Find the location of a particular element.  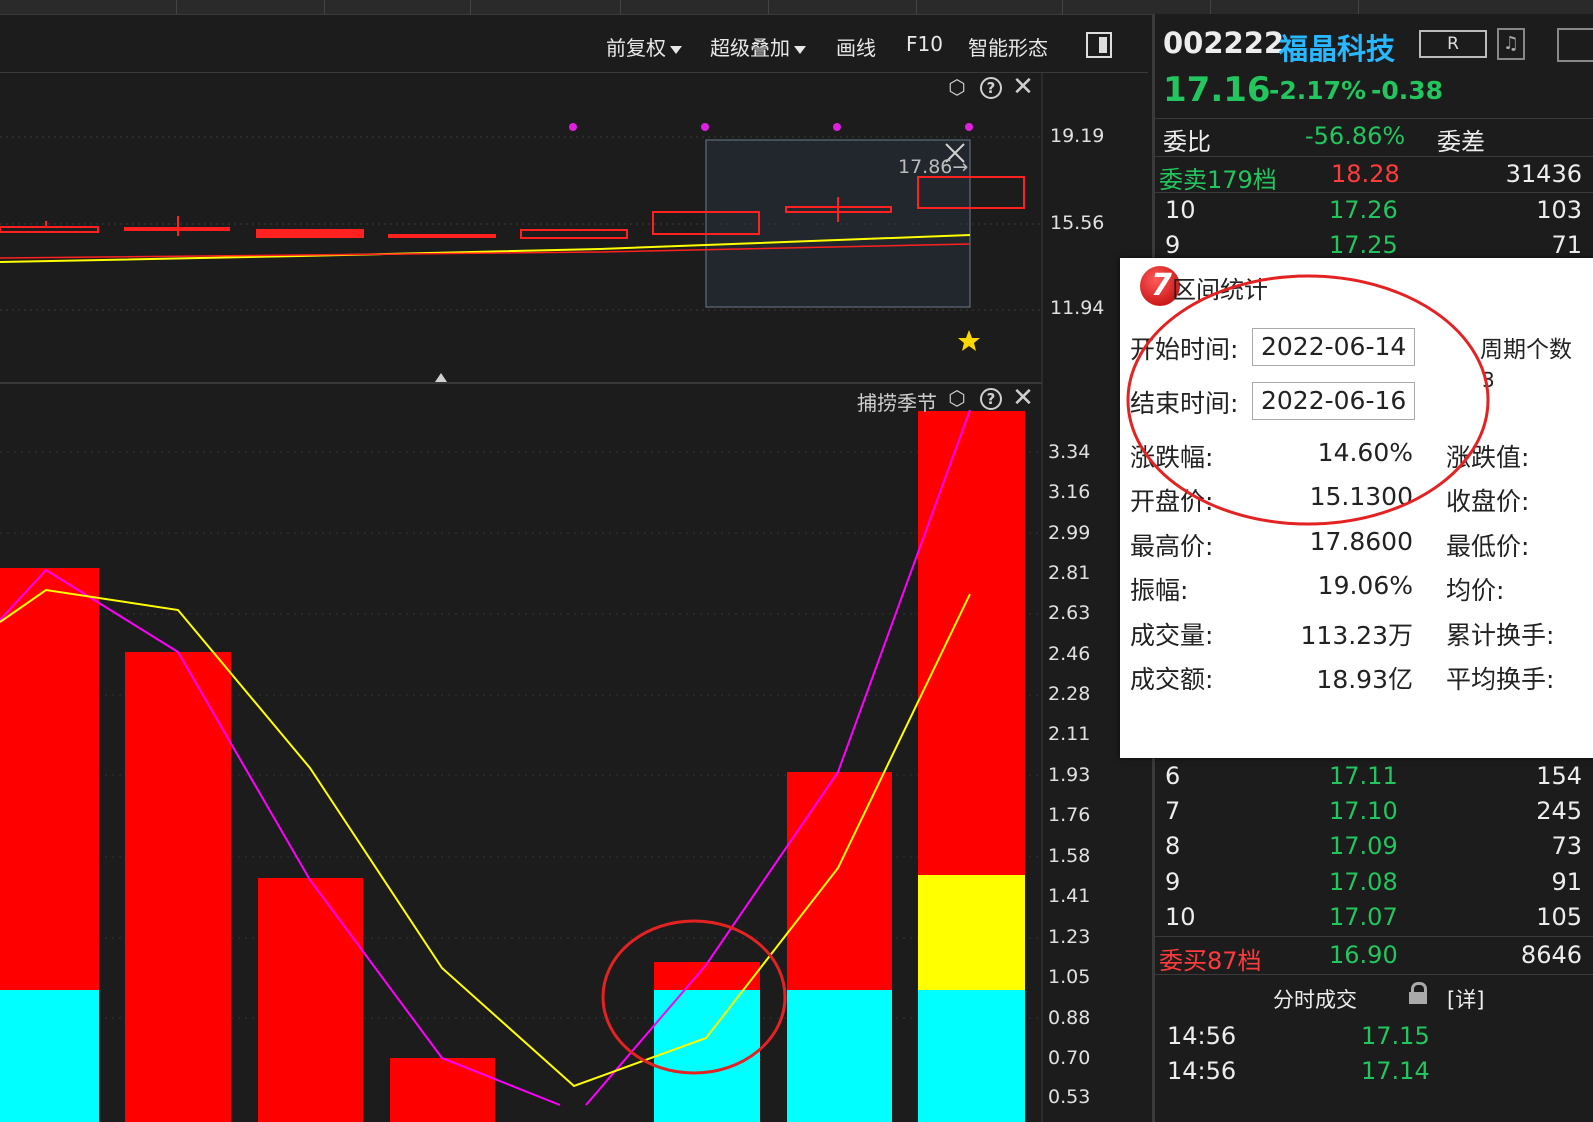

overlay-dropdown: 超级叠加 is located at coordinates (758, 46).